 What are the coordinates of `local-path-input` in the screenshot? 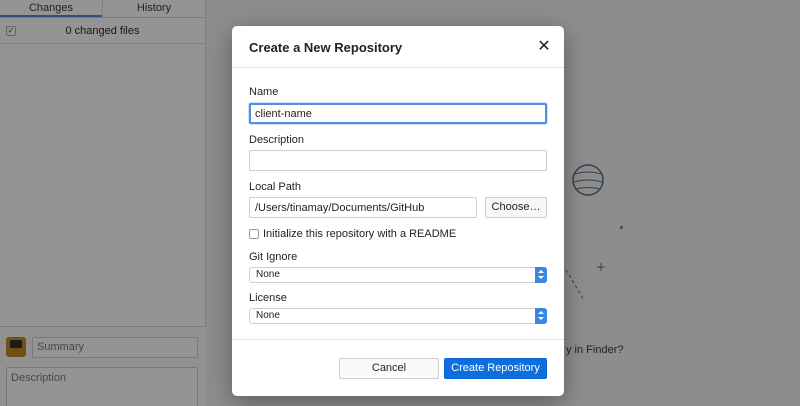 It's located at (363, 207).